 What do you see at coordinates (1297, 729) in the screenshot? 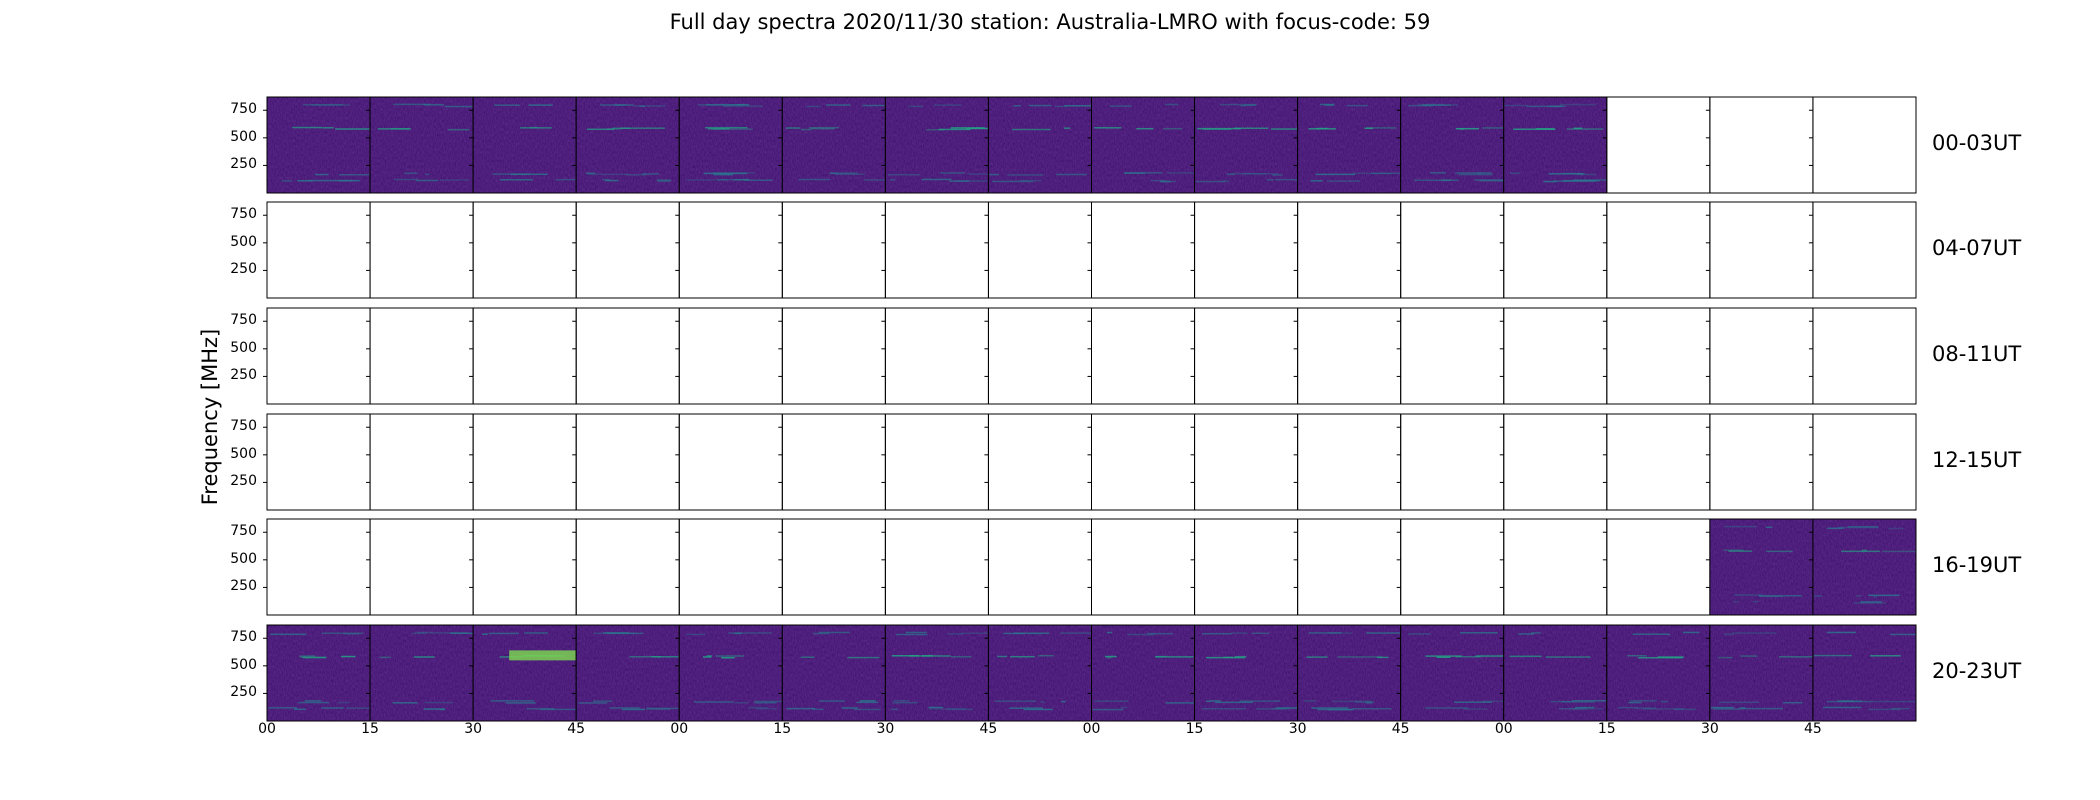
I see `x-tick-label: 30` at bounding box center [1297, 729].